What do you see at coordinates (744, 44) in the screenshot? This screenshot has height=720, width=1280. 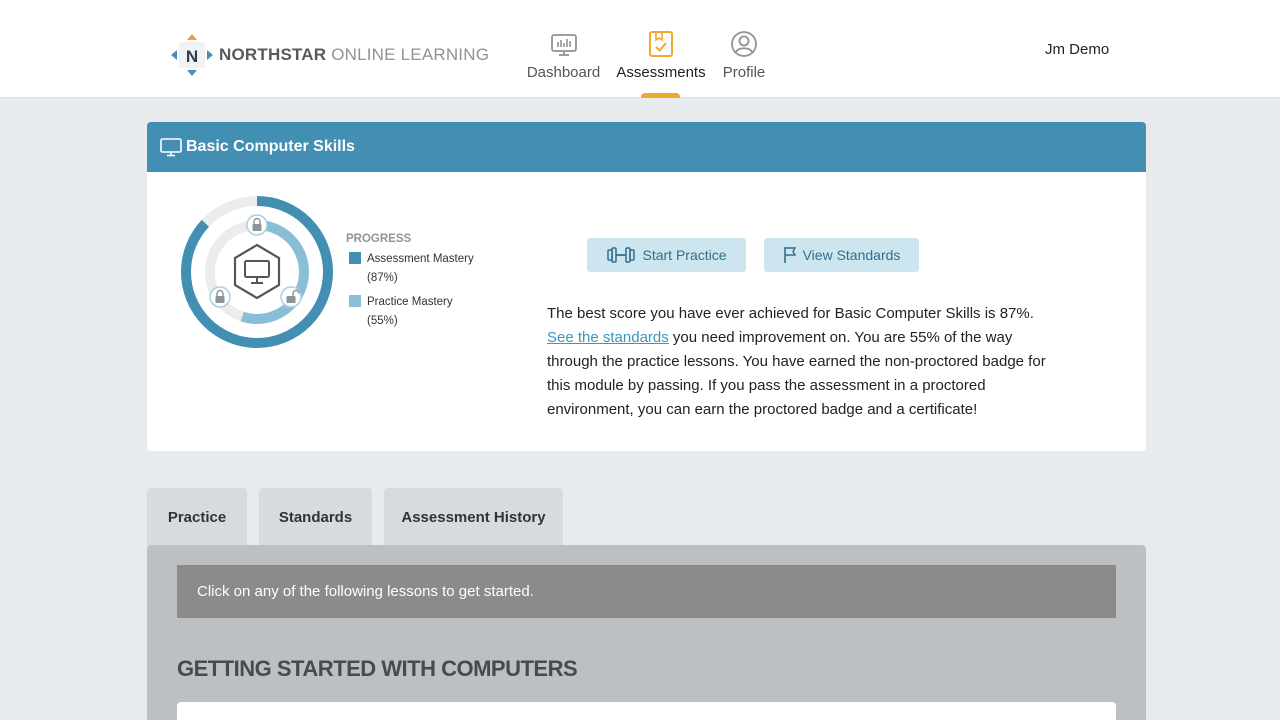 I see `user-circle-icon` at bounding box center [744, 44].